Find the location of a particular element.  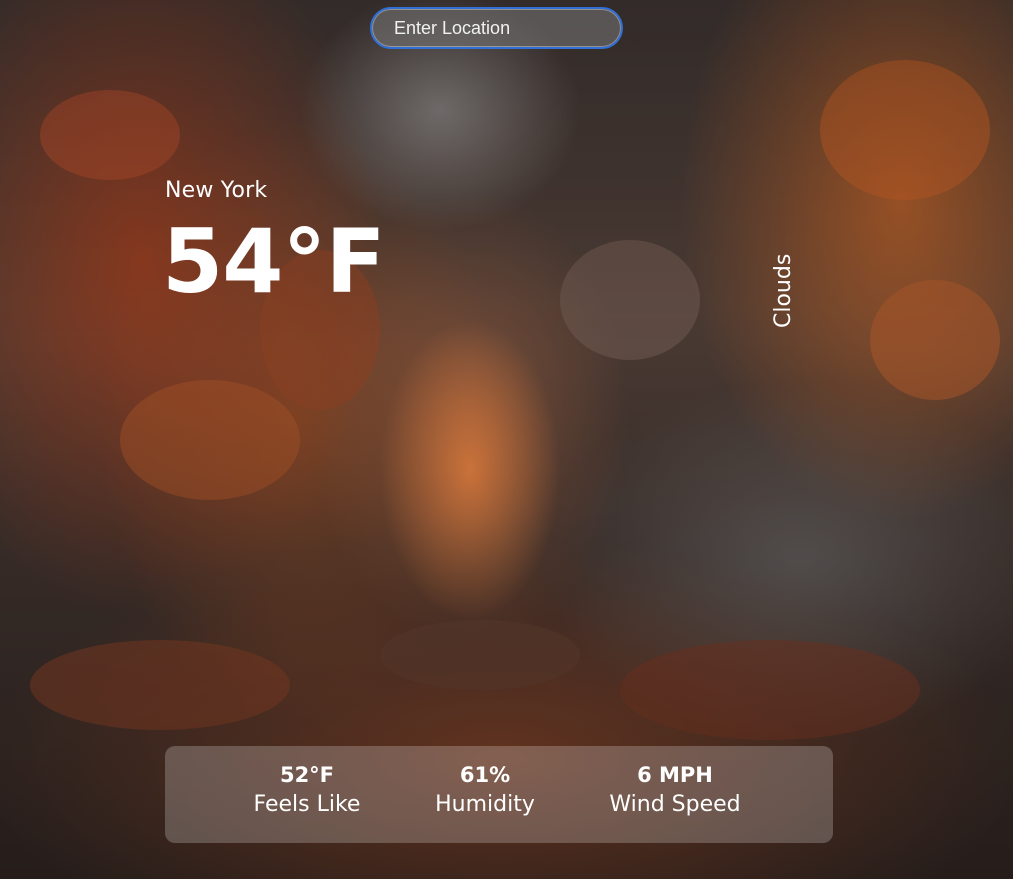

humidity-value: 61% is located at coordinates (485, 775).